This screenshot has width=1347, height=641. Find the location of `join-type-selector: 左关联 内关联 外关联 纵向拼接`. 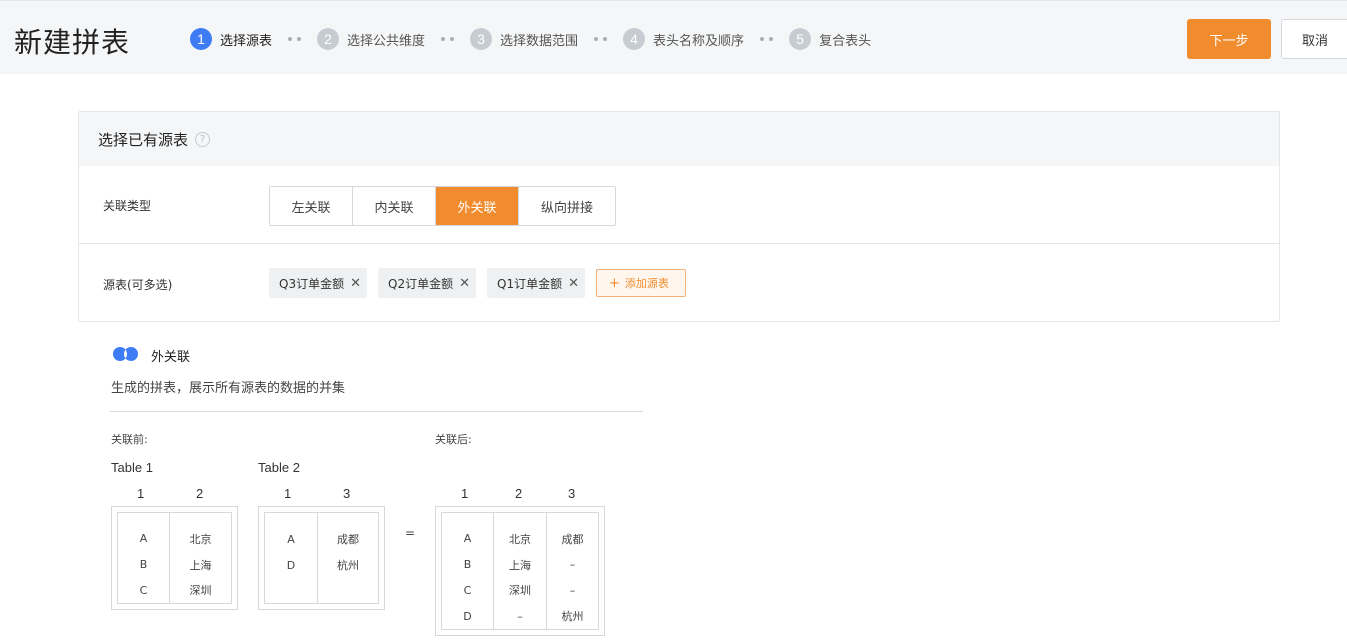

join-type-selector: 左关联 内关联 外关联 纵向拼接 is located at coordinates (442, 206).